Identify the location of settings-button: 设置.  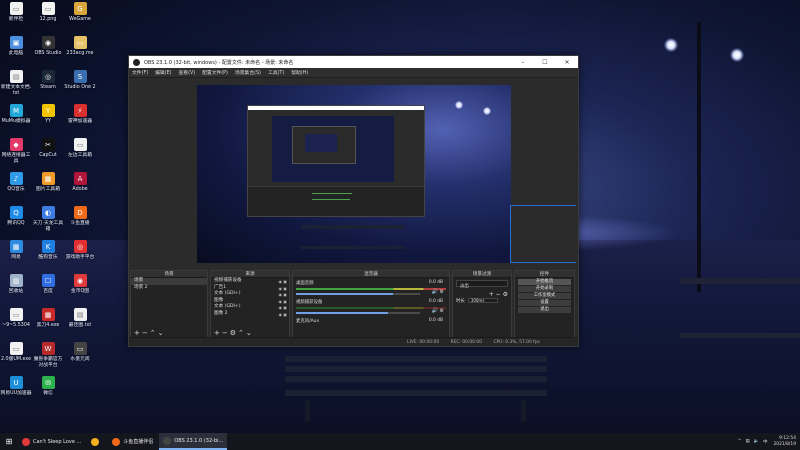
(544, 303).